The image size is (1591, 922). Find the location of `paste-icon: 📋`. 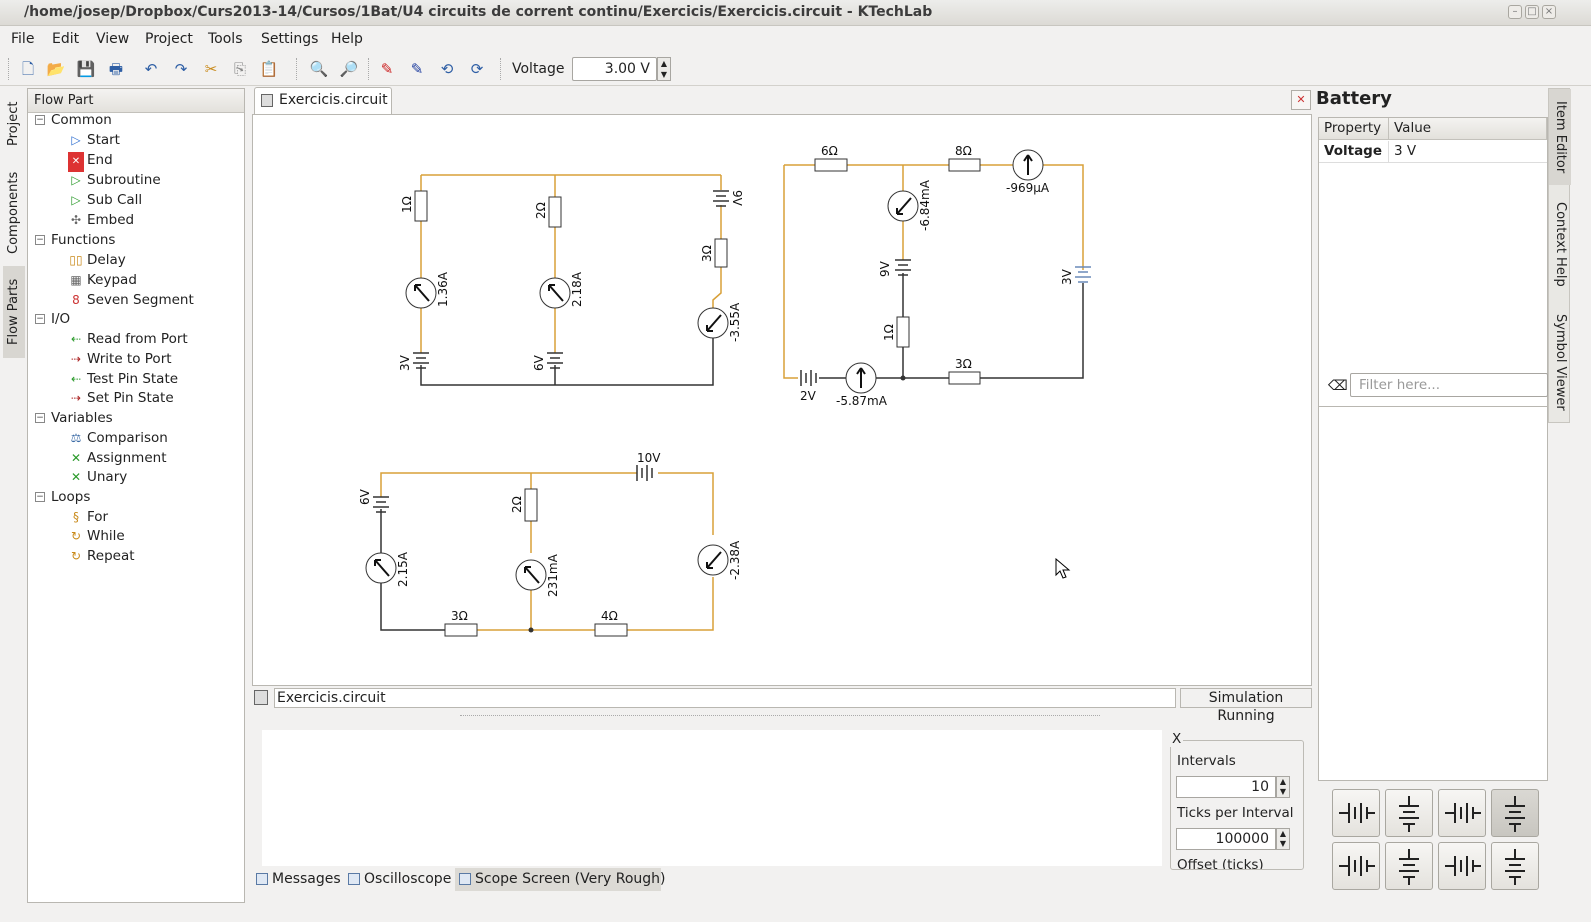

paste-icon: 📋 is located at coordinates (269, 69).